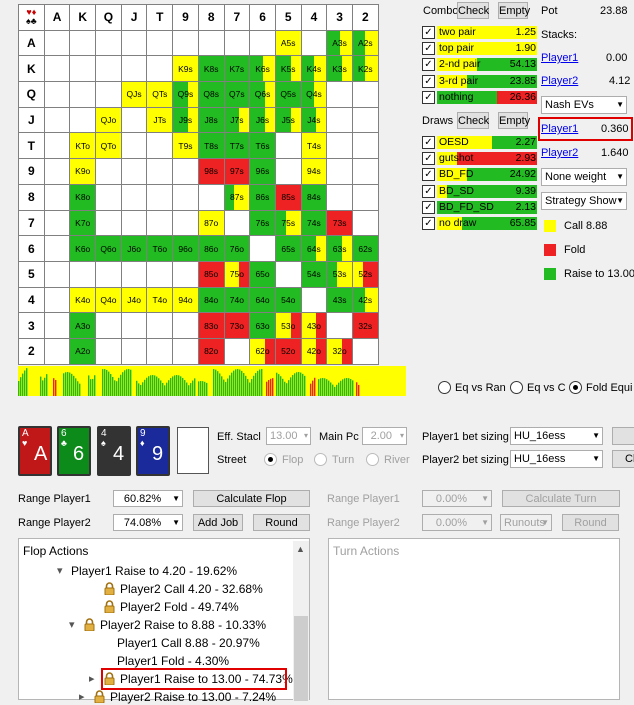  I want to click on grid-cell: 43s, so click(339, 300).